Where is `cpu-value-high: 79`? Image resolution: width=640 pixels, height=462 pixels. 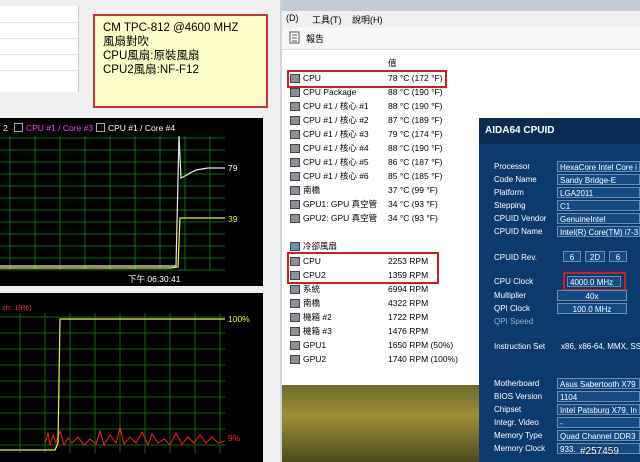
cpu-value-high: 79 is located at coordinates (233, 168).